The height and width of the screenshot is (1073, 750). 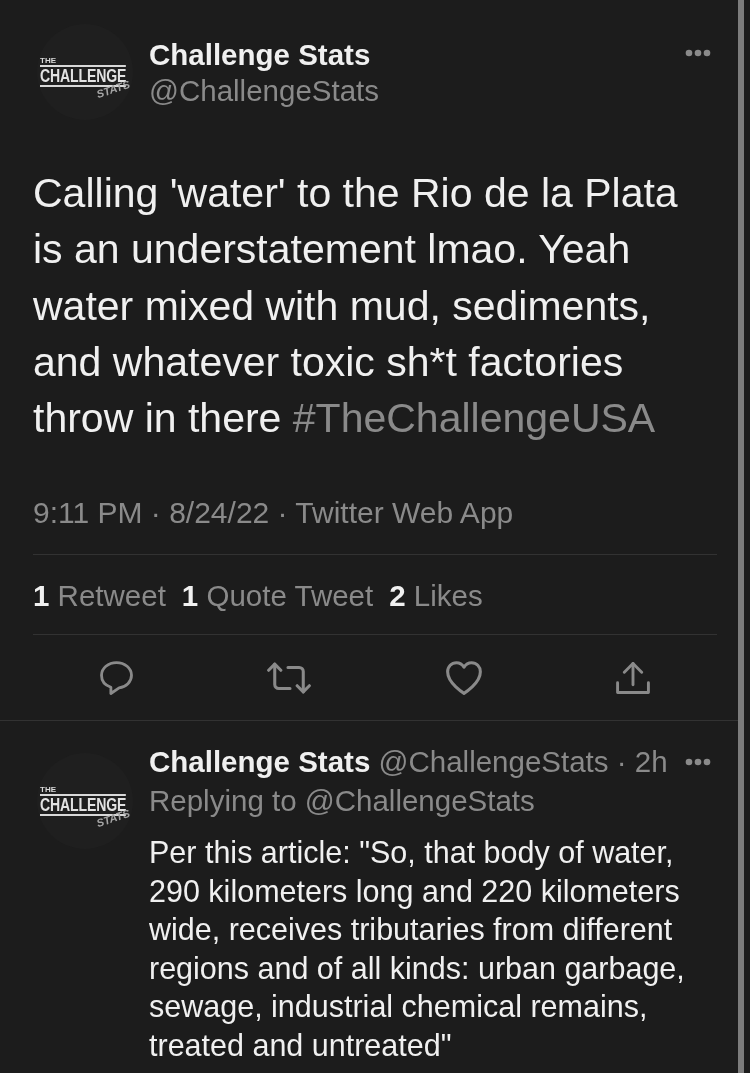 I want to click on stat-link: 2 Likes, so click(x=436, y=596).